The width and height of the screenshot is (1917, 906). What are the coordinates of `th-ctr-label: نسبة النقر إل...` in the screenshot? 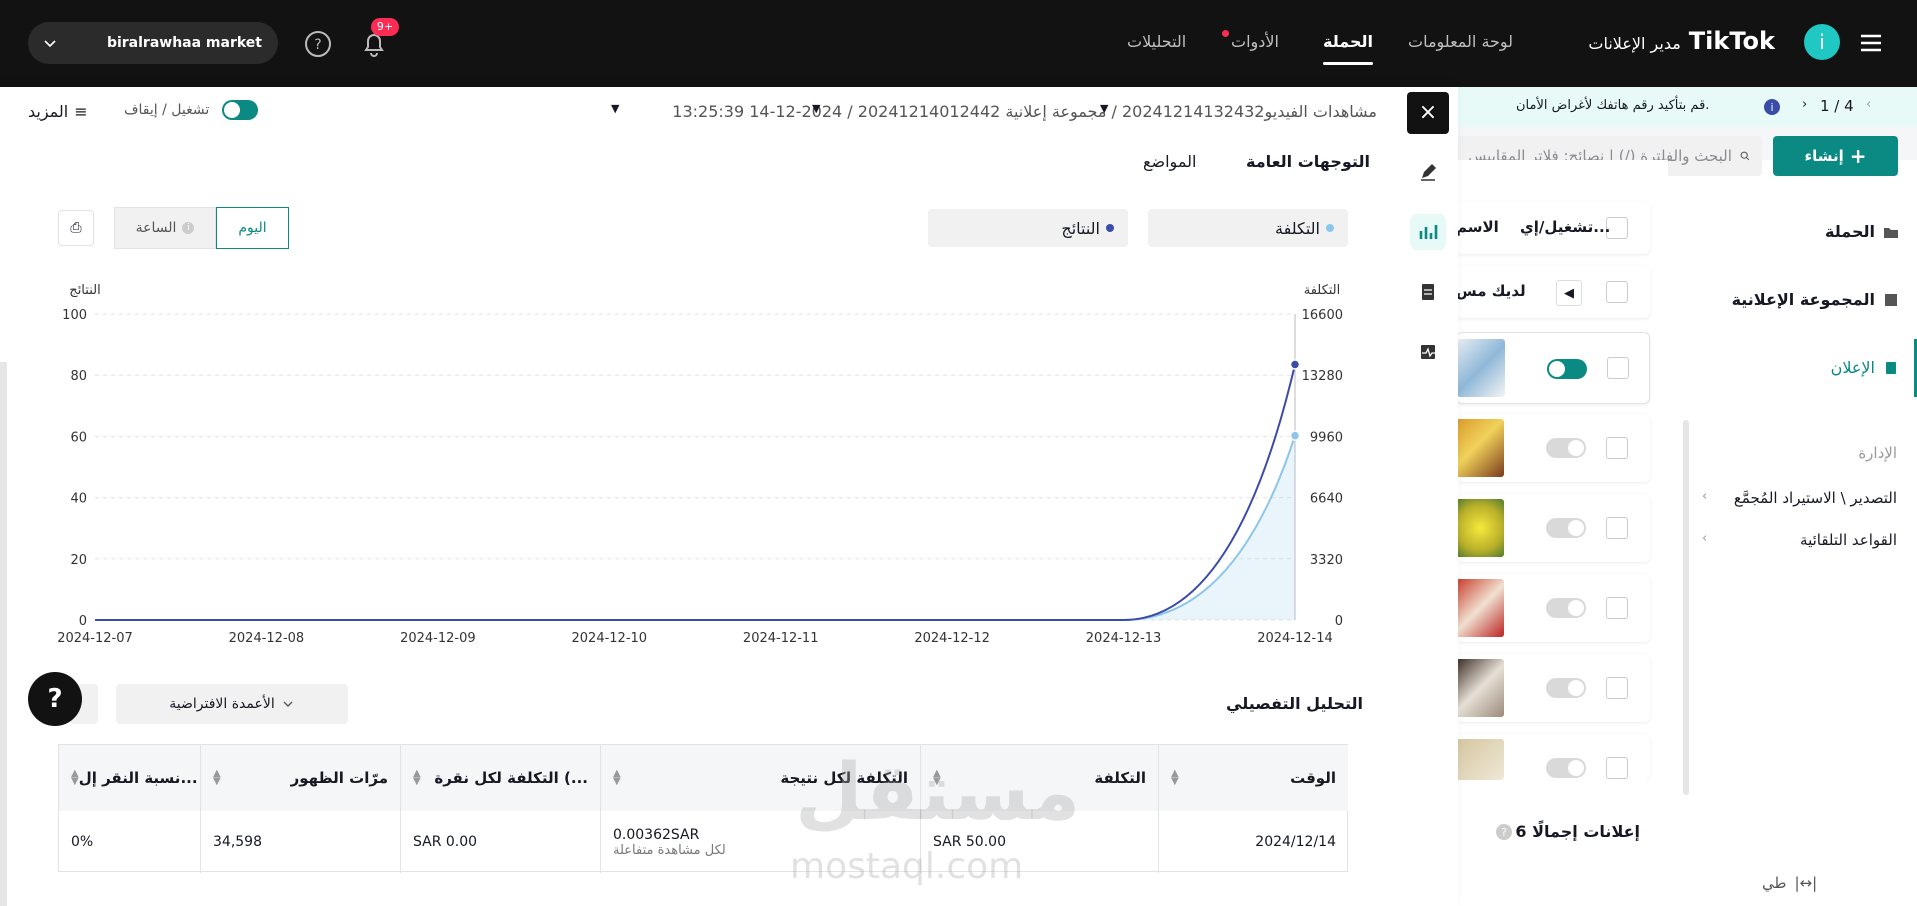 It's located at (138, 778).